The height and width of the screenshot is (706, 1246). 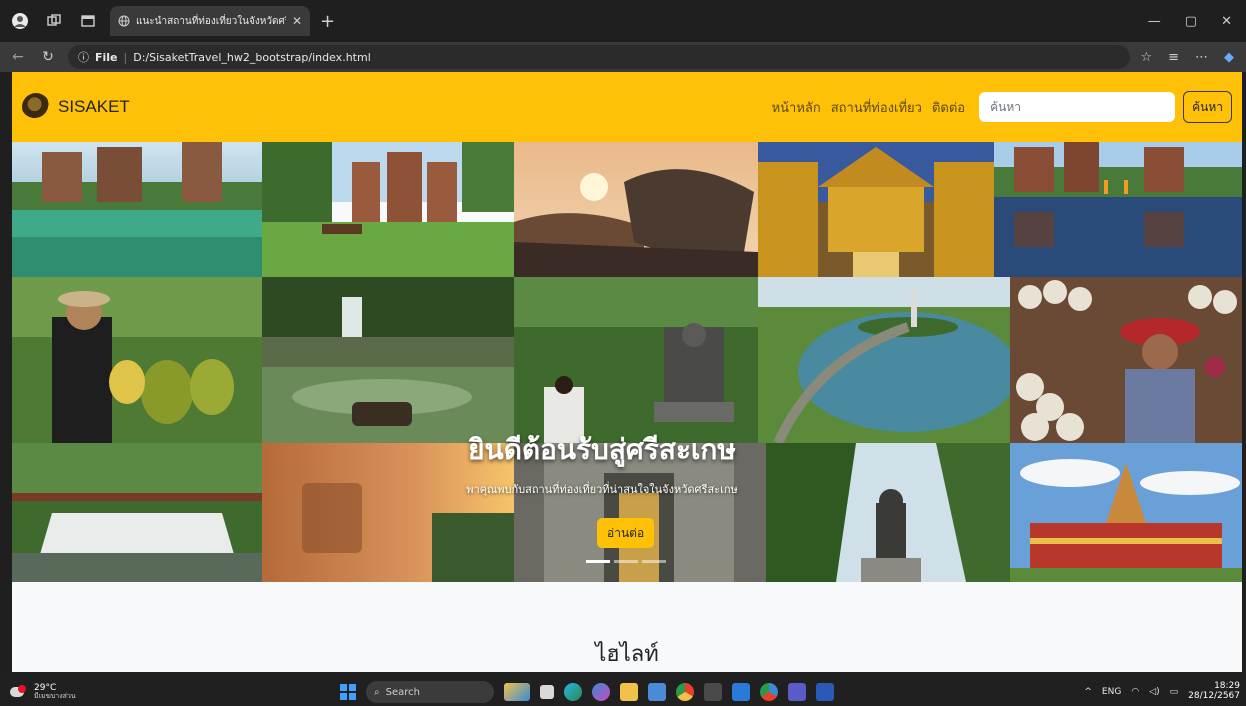 I want to click on tab-actions-icon, so click(x=88, y=21).